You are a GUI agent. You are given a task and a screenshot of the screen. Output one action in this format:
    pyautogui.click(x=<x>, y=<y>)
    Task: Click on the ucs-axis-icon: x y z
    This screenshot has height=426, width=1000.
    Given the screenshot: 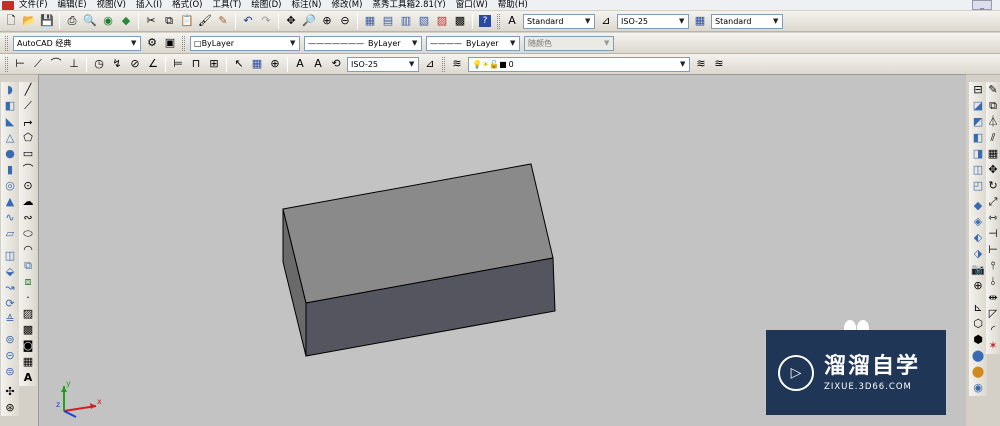 What is the action you would take?
    pyautogui.click(x=79, y=398)
    